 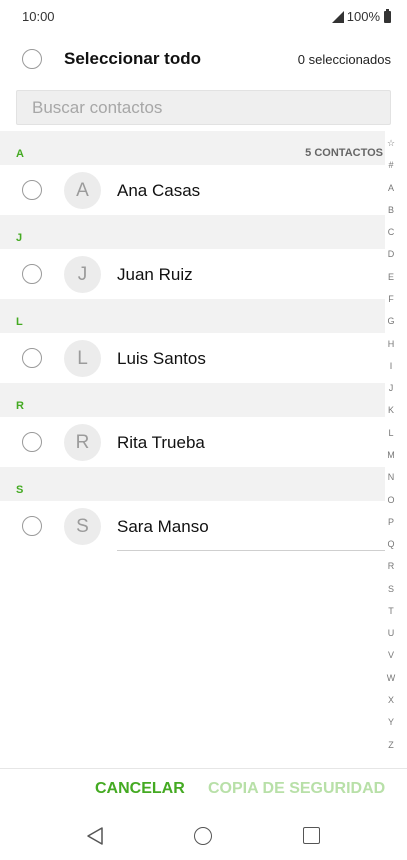 What do you see at coordinates (82, 190) in the screenshot?
I see `avatar: A` at bounding box center [82, 190].